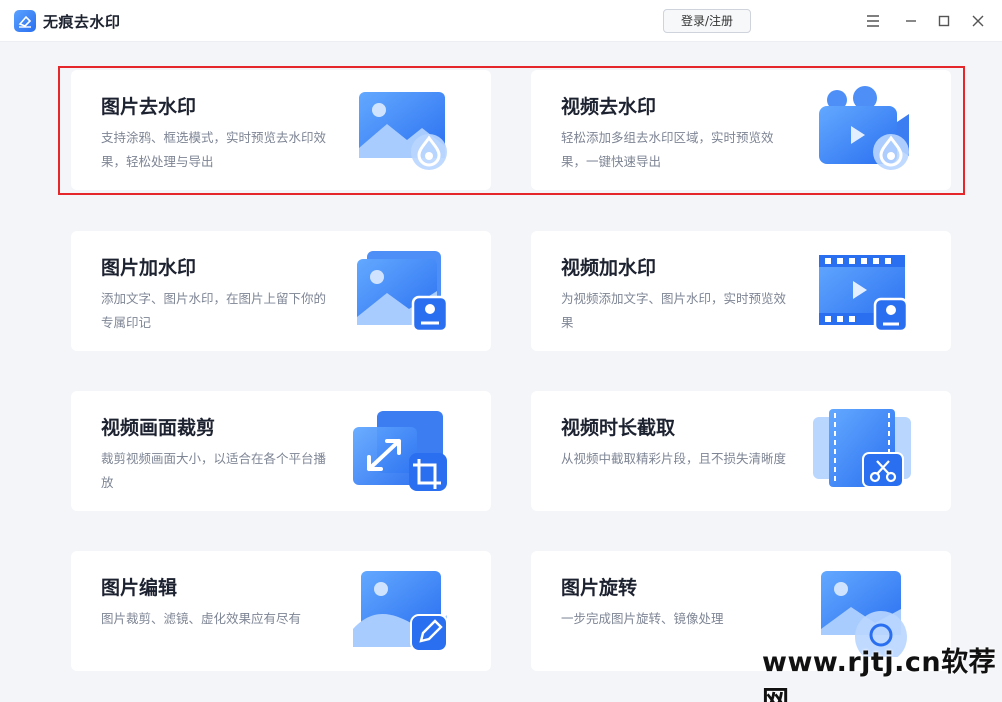 This screenshot has width=1002, height=702. I want to click on title-bar: 无痕去水印 登录/注册, so click(501, 21).